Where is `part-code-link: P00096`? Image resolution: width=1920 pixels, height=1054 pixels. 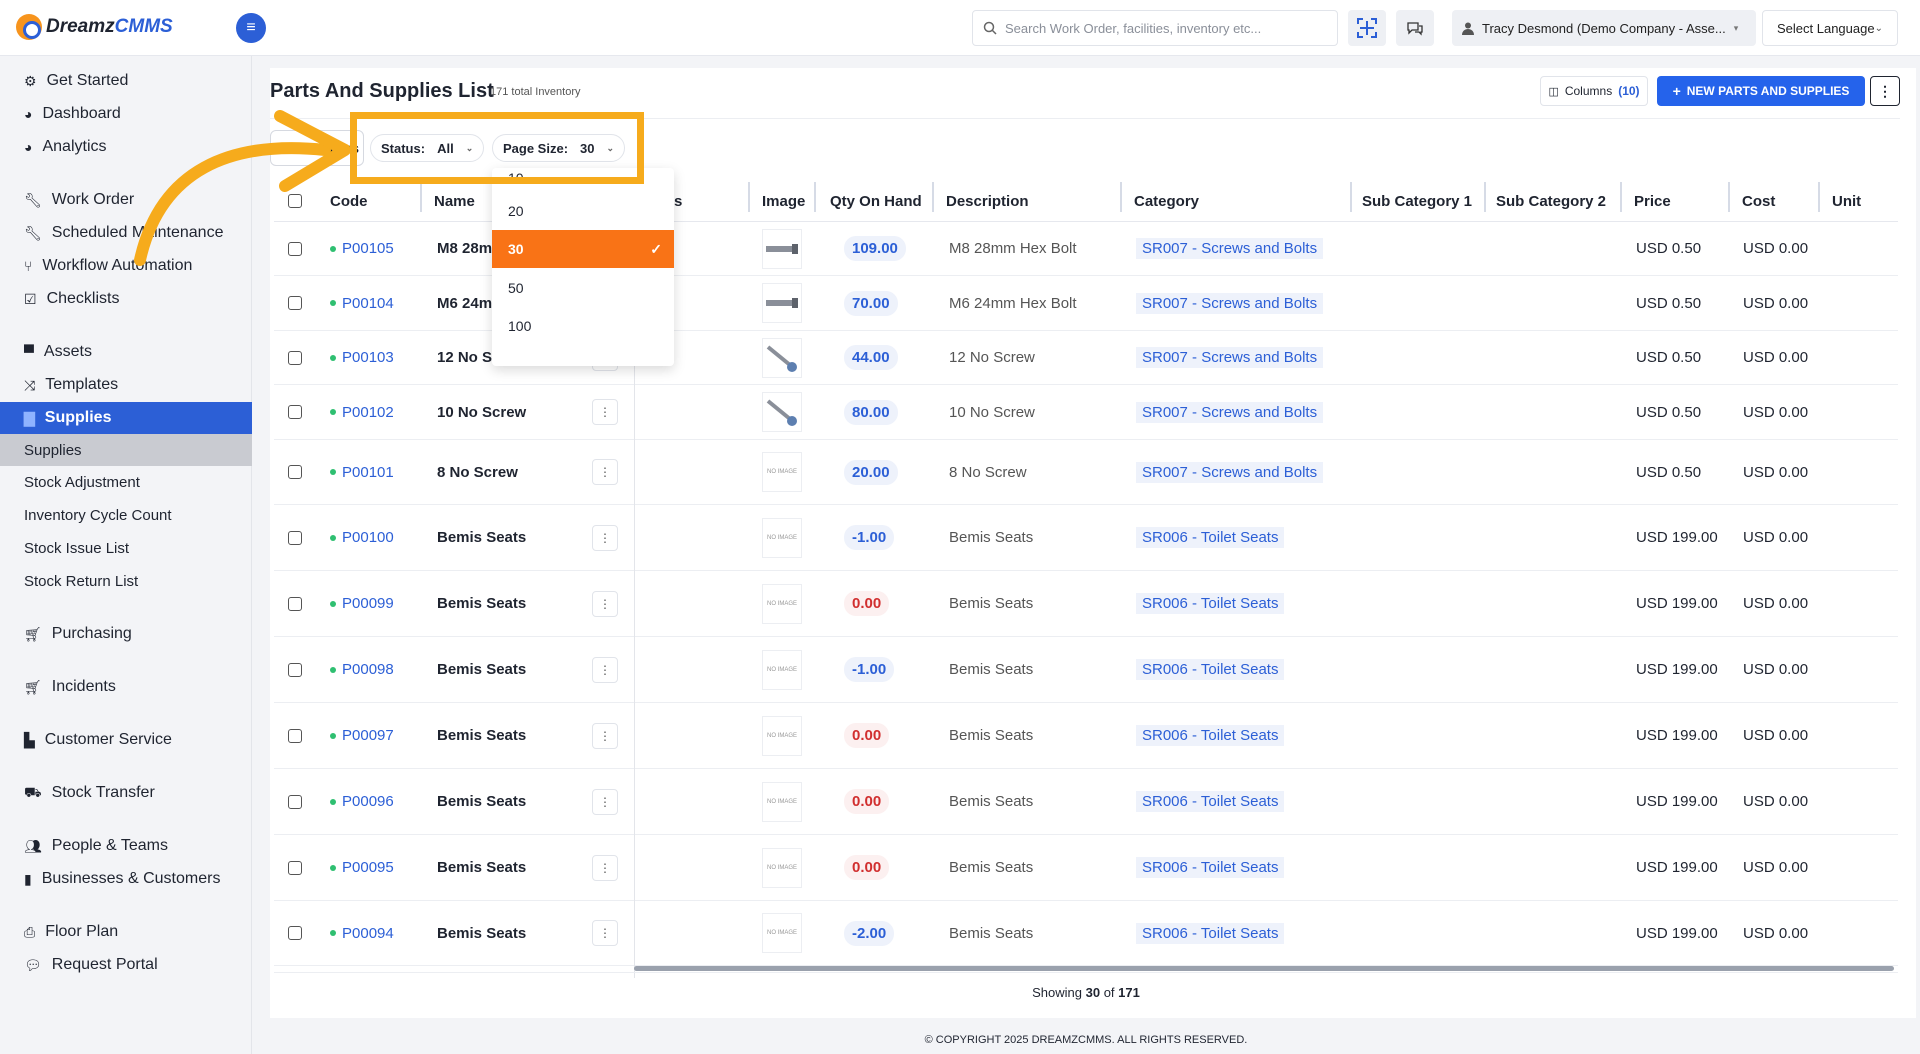
part-code-link: P00096 is located at coordinates (368, 801).